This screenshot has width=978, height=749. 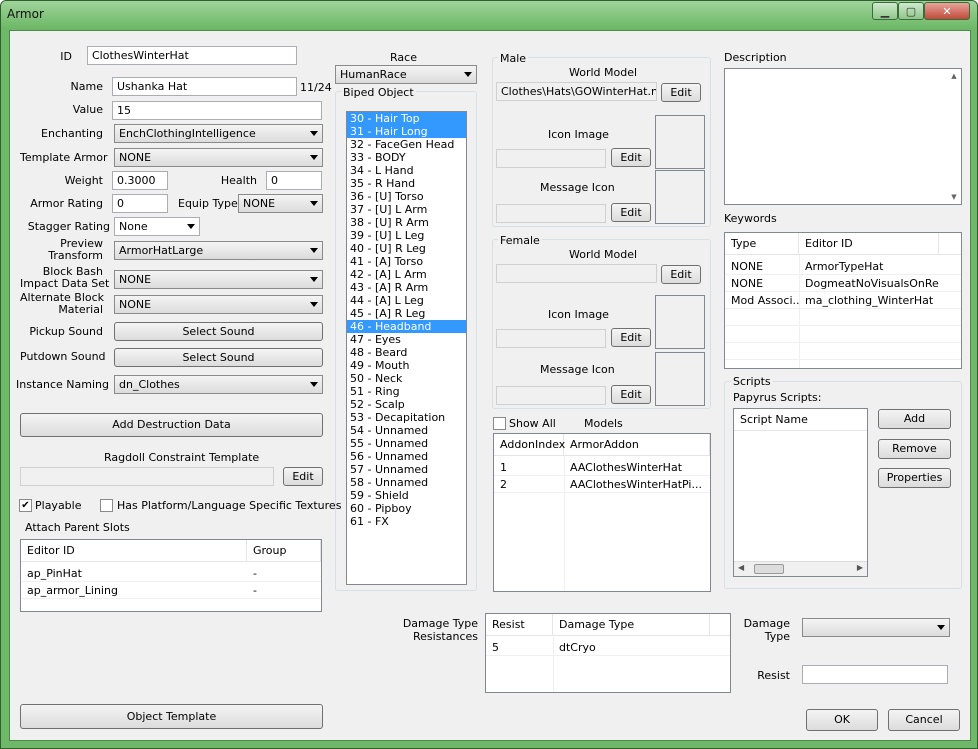 I want to click on title-bar: Armor ▁ ▢ ✕, so click(x=489, y=15).